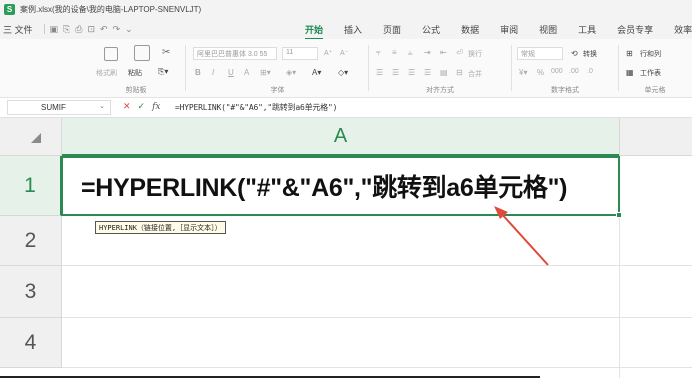 The height and width of the screenshot is (378, 692). I want to click on annotation-arrow-icon, so click(521, 236).